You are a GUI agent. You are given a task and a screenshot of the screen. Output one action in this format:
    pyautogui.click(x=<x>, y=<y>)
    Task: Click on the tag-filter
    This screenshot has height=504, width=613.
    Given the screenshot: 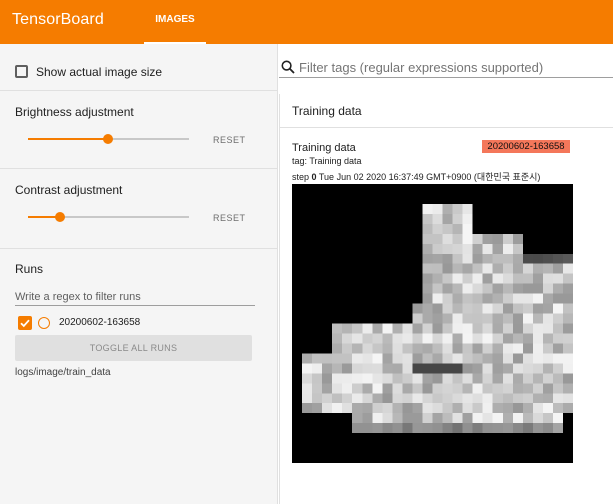 What is the action you would take?
    pyautogui.click(x=446, y=67)
    